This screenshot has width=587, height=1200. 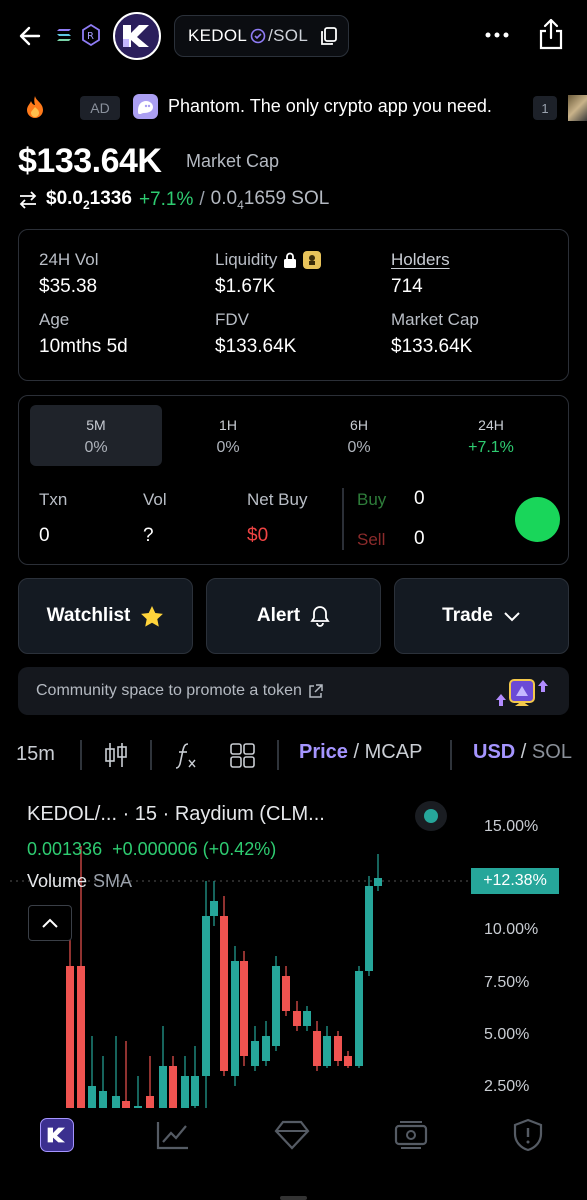 What do you see at coordinates (330, 106) in the screenshot?
I see `ad-text: Phantom. The only crypto app you need.` at bounding box center [330, 106].